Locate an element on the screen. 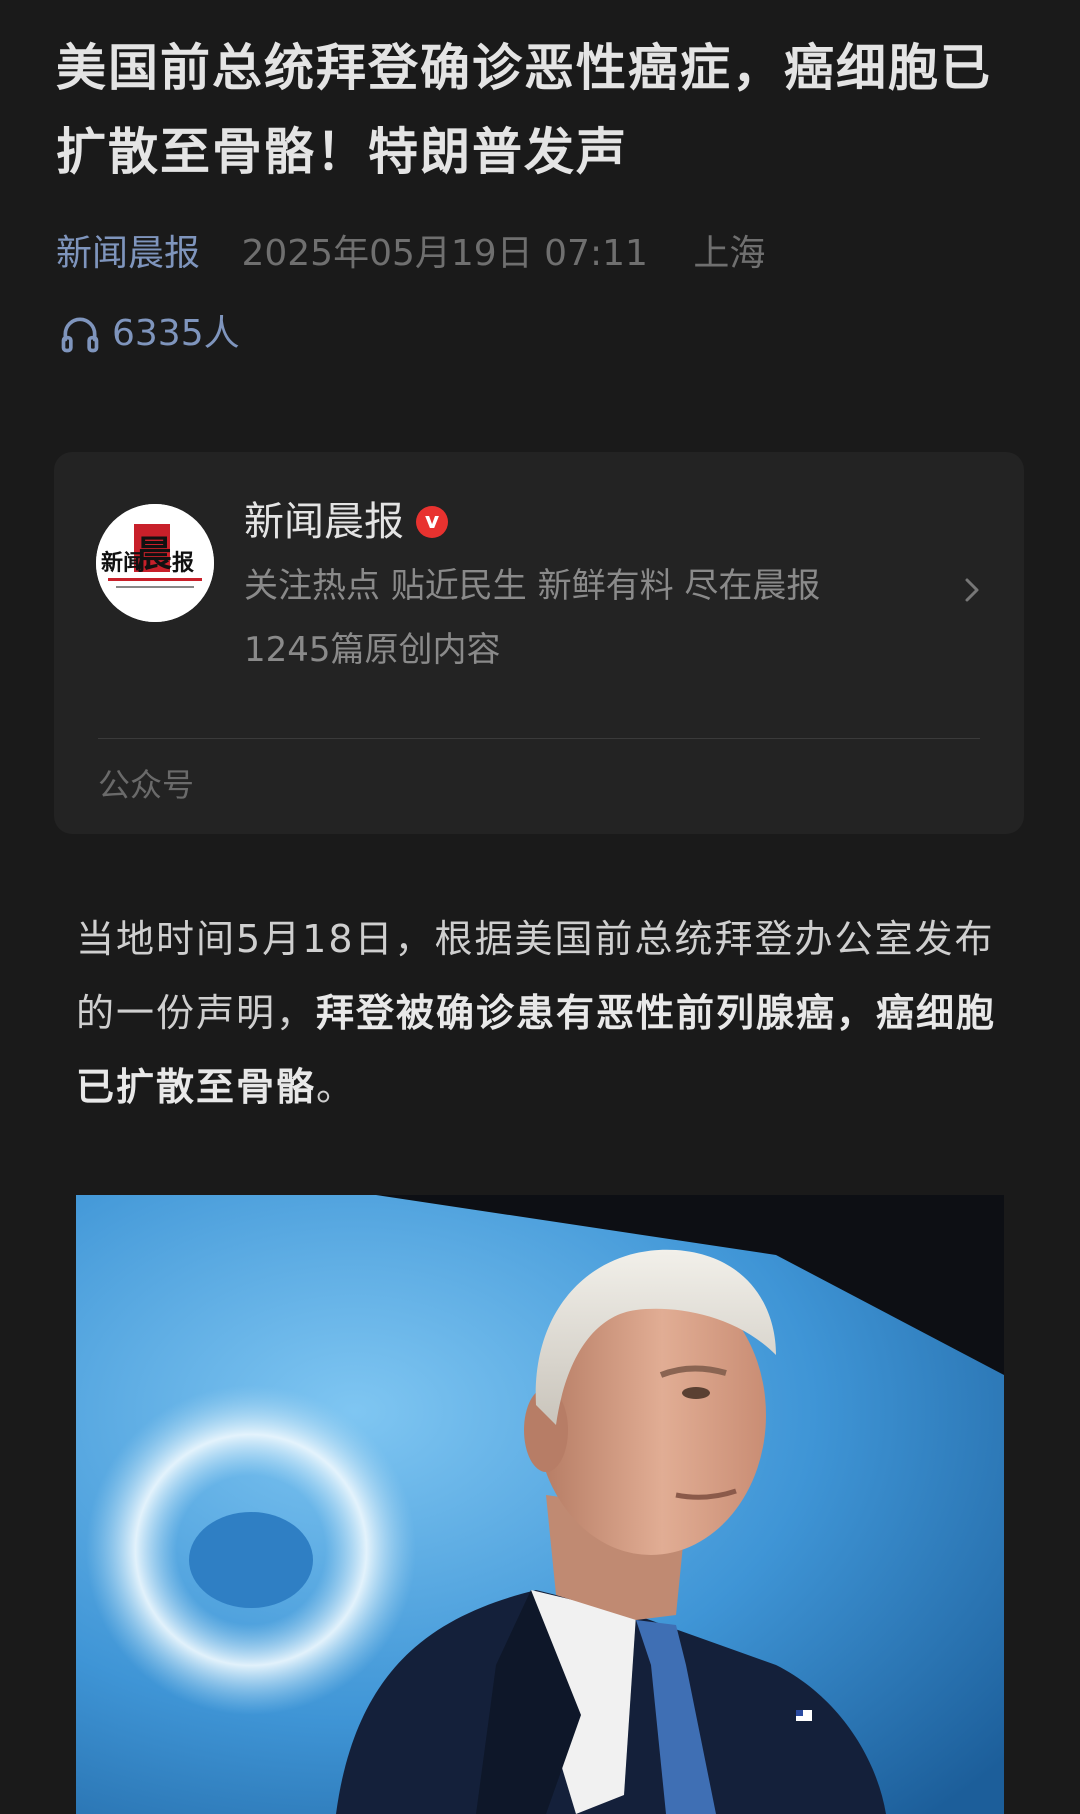 The height and width of the screenshot is (1814, 1080). account-description: 关注热点 贴近民生 新鲜有料 尽在晨报 is located at coordinates (532, 586).